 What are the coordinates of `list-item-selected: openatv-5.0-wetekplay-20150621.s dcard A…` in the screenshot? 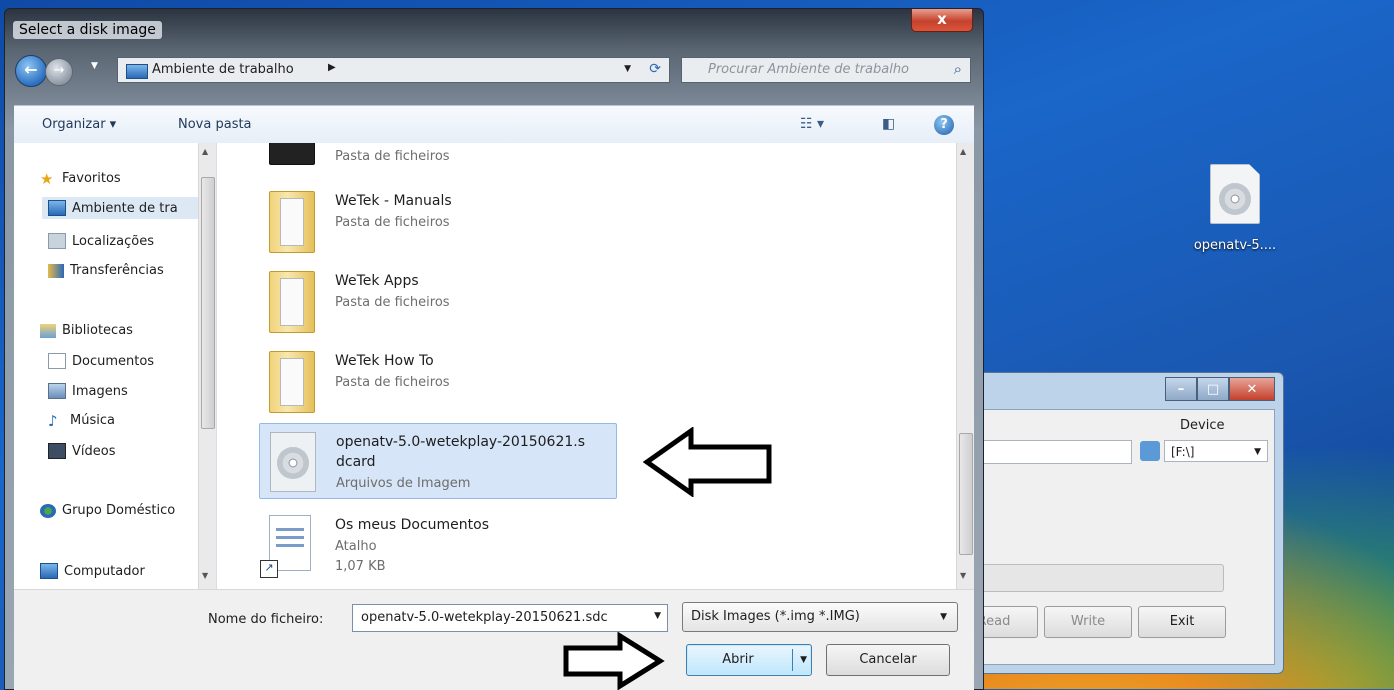 It's located at (438, 461).